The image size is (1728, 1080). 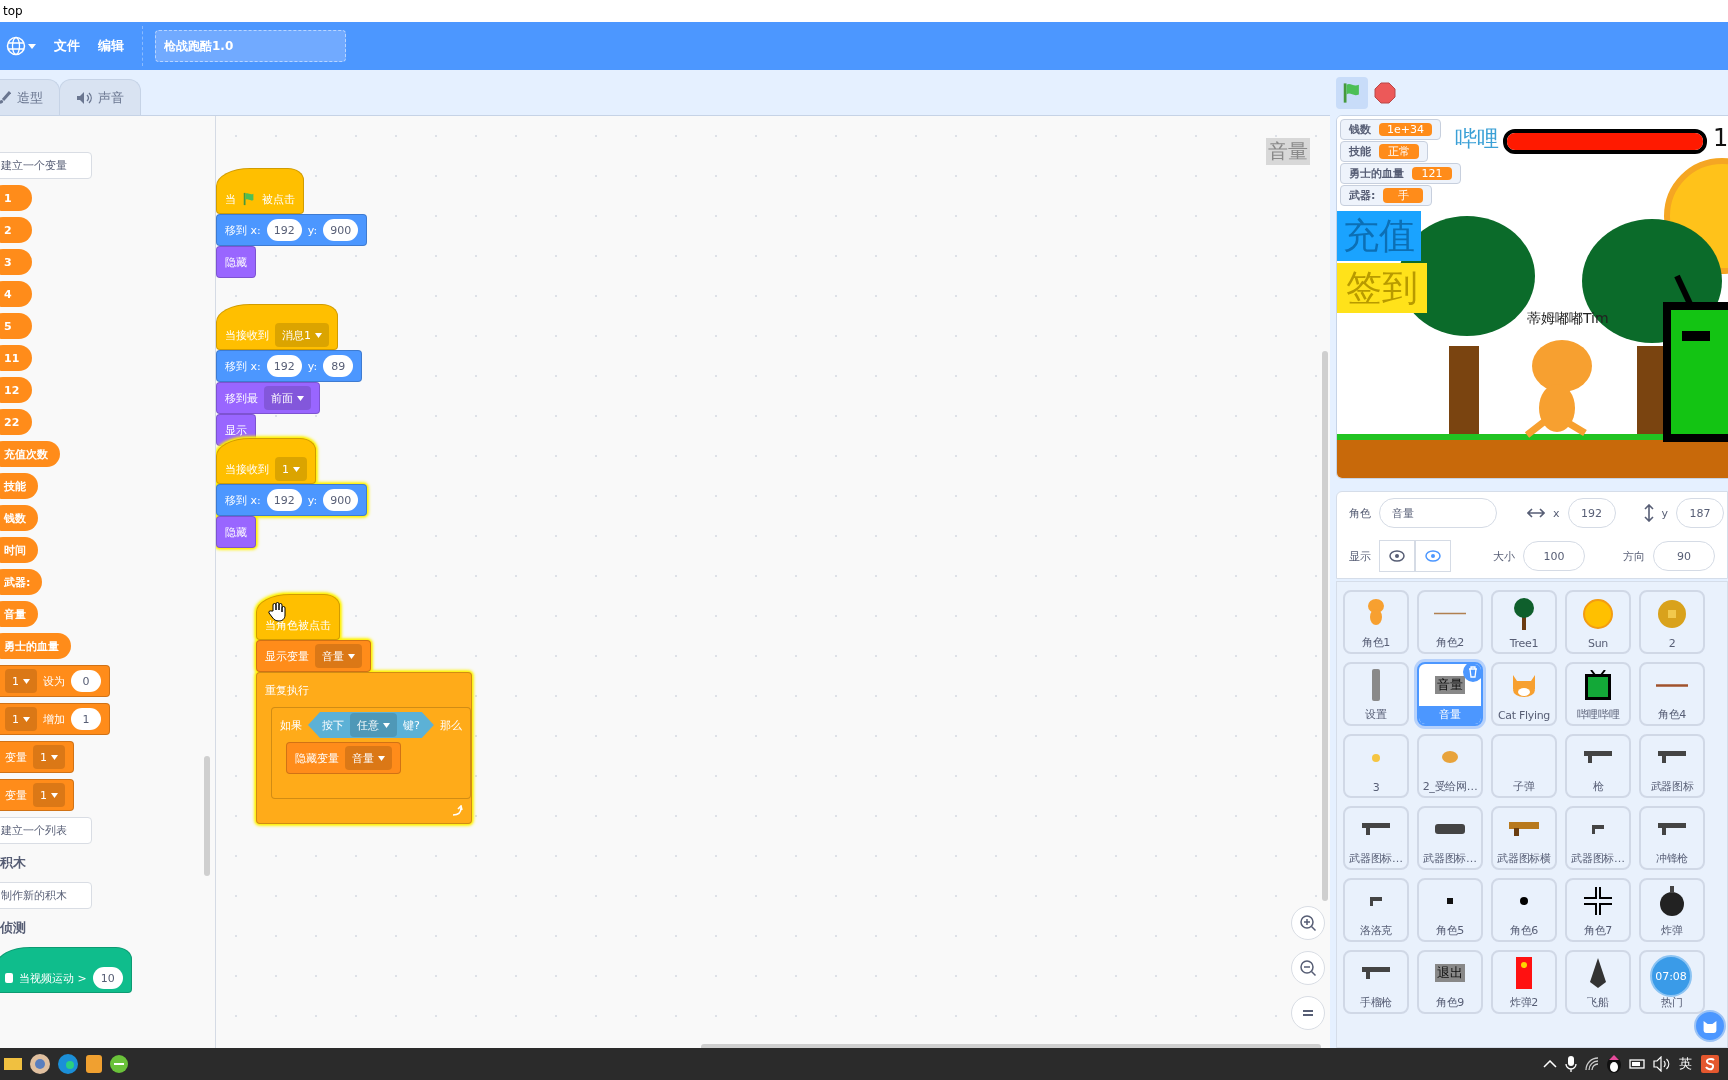 I want to click on forever-block: 重复执行 如果 按下 任意 键? 那么 隐藏变量 音量, so click(x=364, y=748).